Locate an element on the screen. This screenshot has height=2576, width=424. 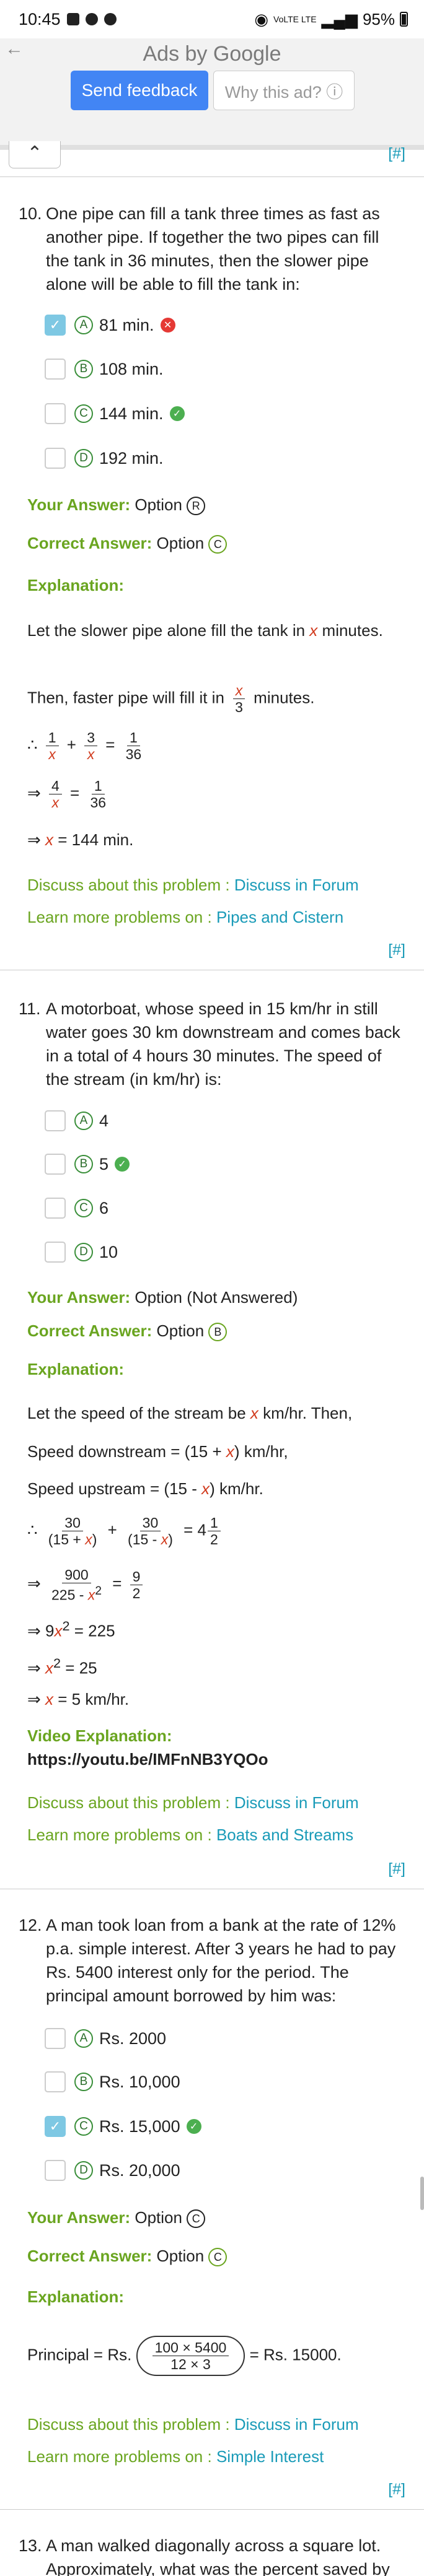
fraction: 1 36 is located at coordinates (98, 794).